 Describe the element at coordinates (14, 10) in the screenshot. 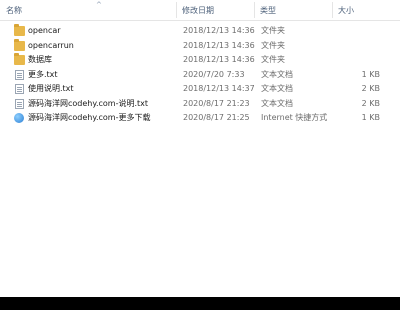

I see `column-header-name: 名称` at that location.